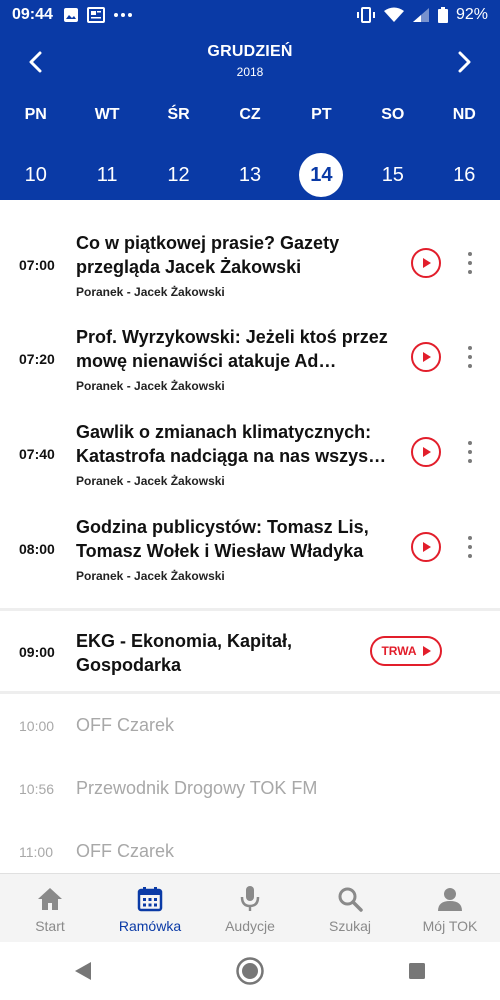  I want to click on live-program-time: 09:00, so click(37, 652).